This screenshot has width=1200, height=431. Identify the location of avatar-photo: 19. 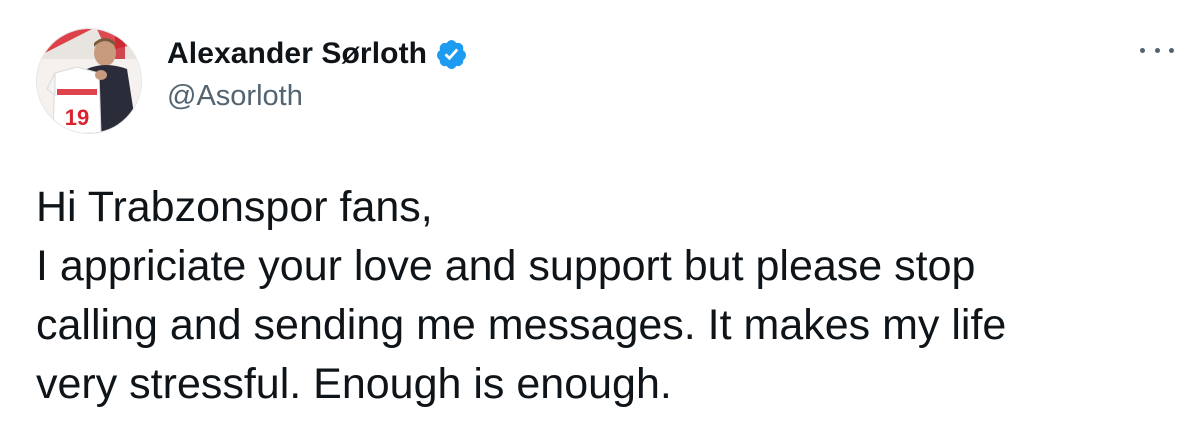
(89, 81).